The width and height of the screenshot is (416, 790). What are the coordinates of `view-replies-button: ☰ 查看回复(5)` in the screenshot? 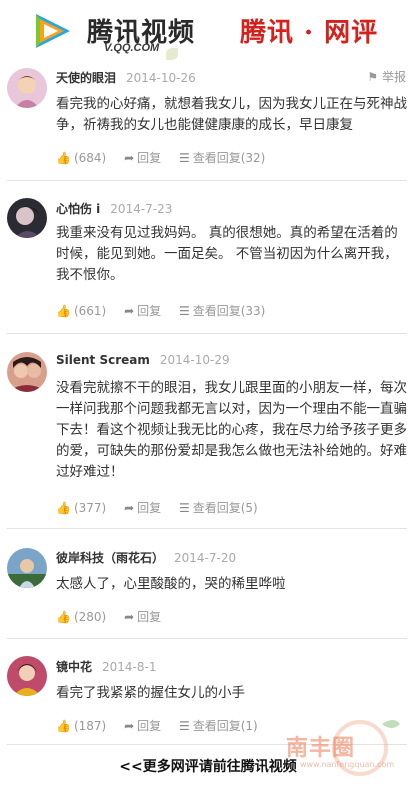 It's located at (218, 507).